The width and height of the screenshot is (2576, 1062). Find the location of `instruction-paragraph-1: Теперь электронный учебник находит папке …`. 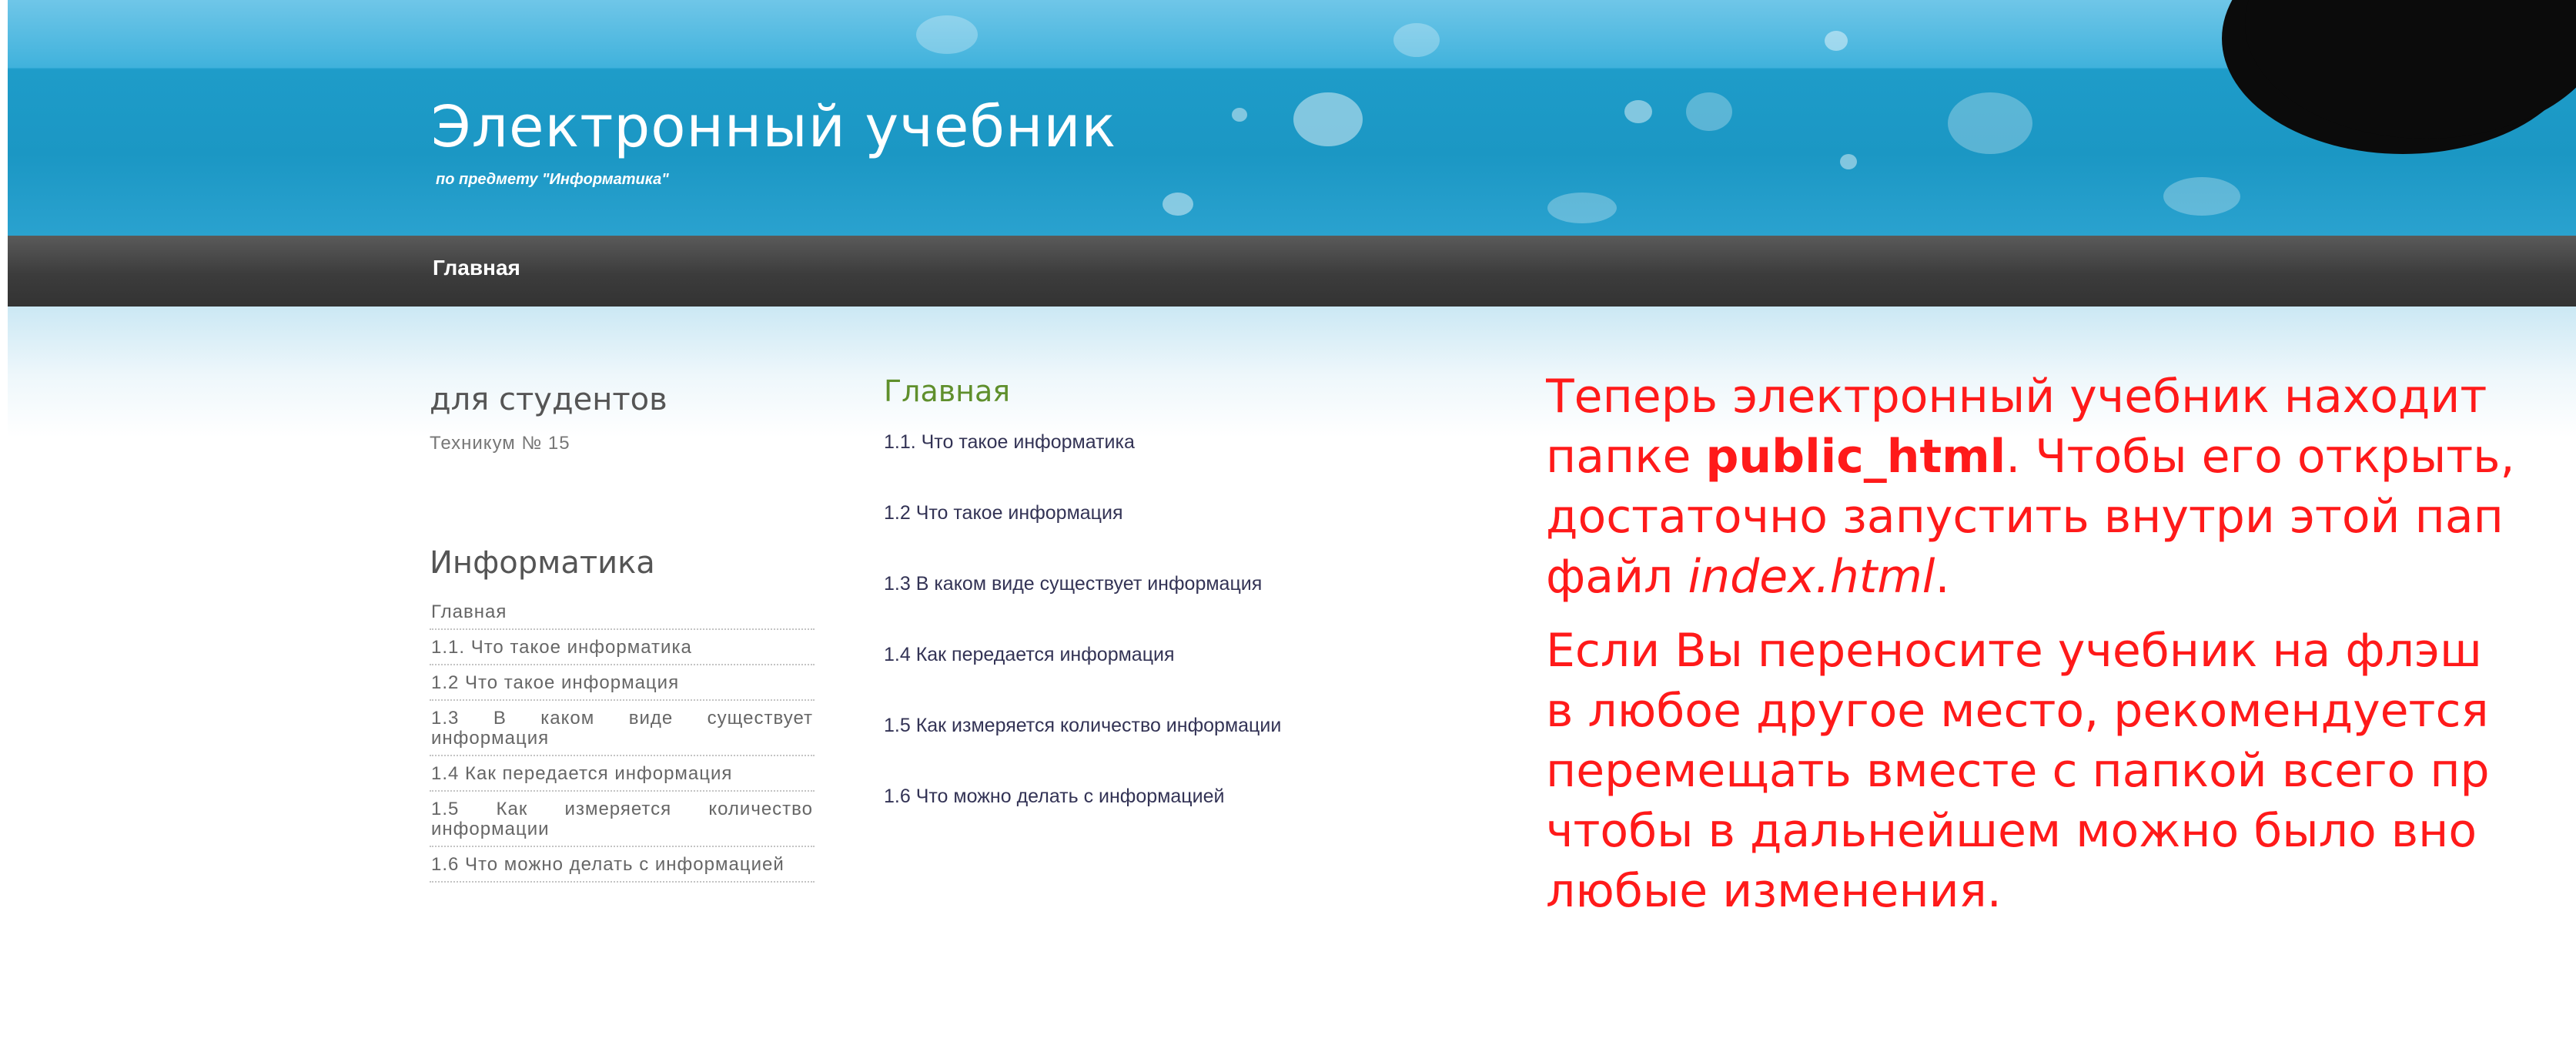

instruction-paragraph-1: Теперь электронный учебник находит папке … is located at coordinates (2061, 487).